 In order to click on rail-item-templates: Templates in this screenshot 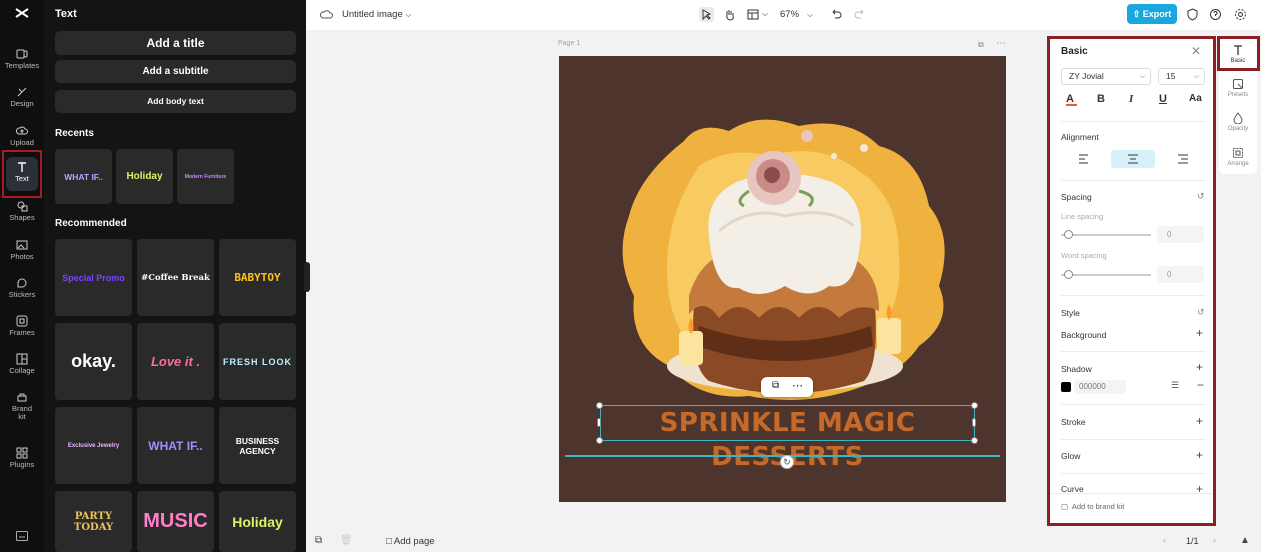, I will do `click(22, 63)`.